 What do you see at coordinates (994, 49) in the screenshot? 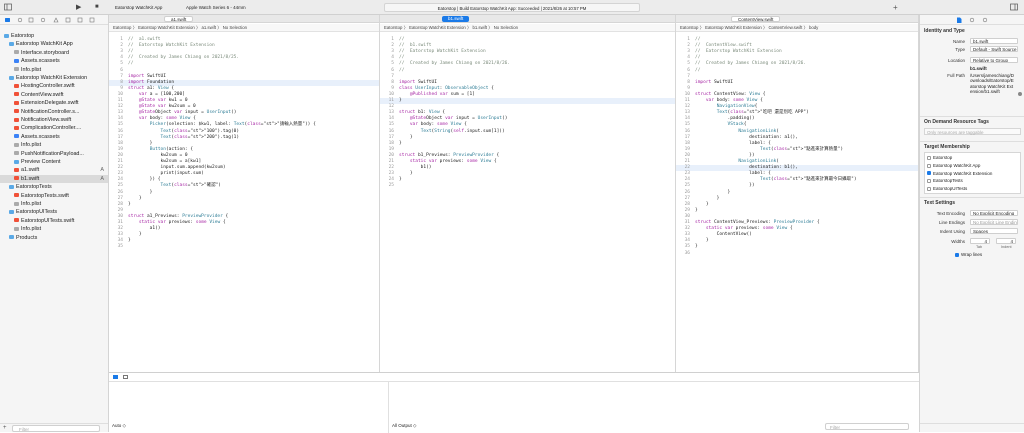
I see `type-select: Default - Swift Source` at bounding box center [994, 49].